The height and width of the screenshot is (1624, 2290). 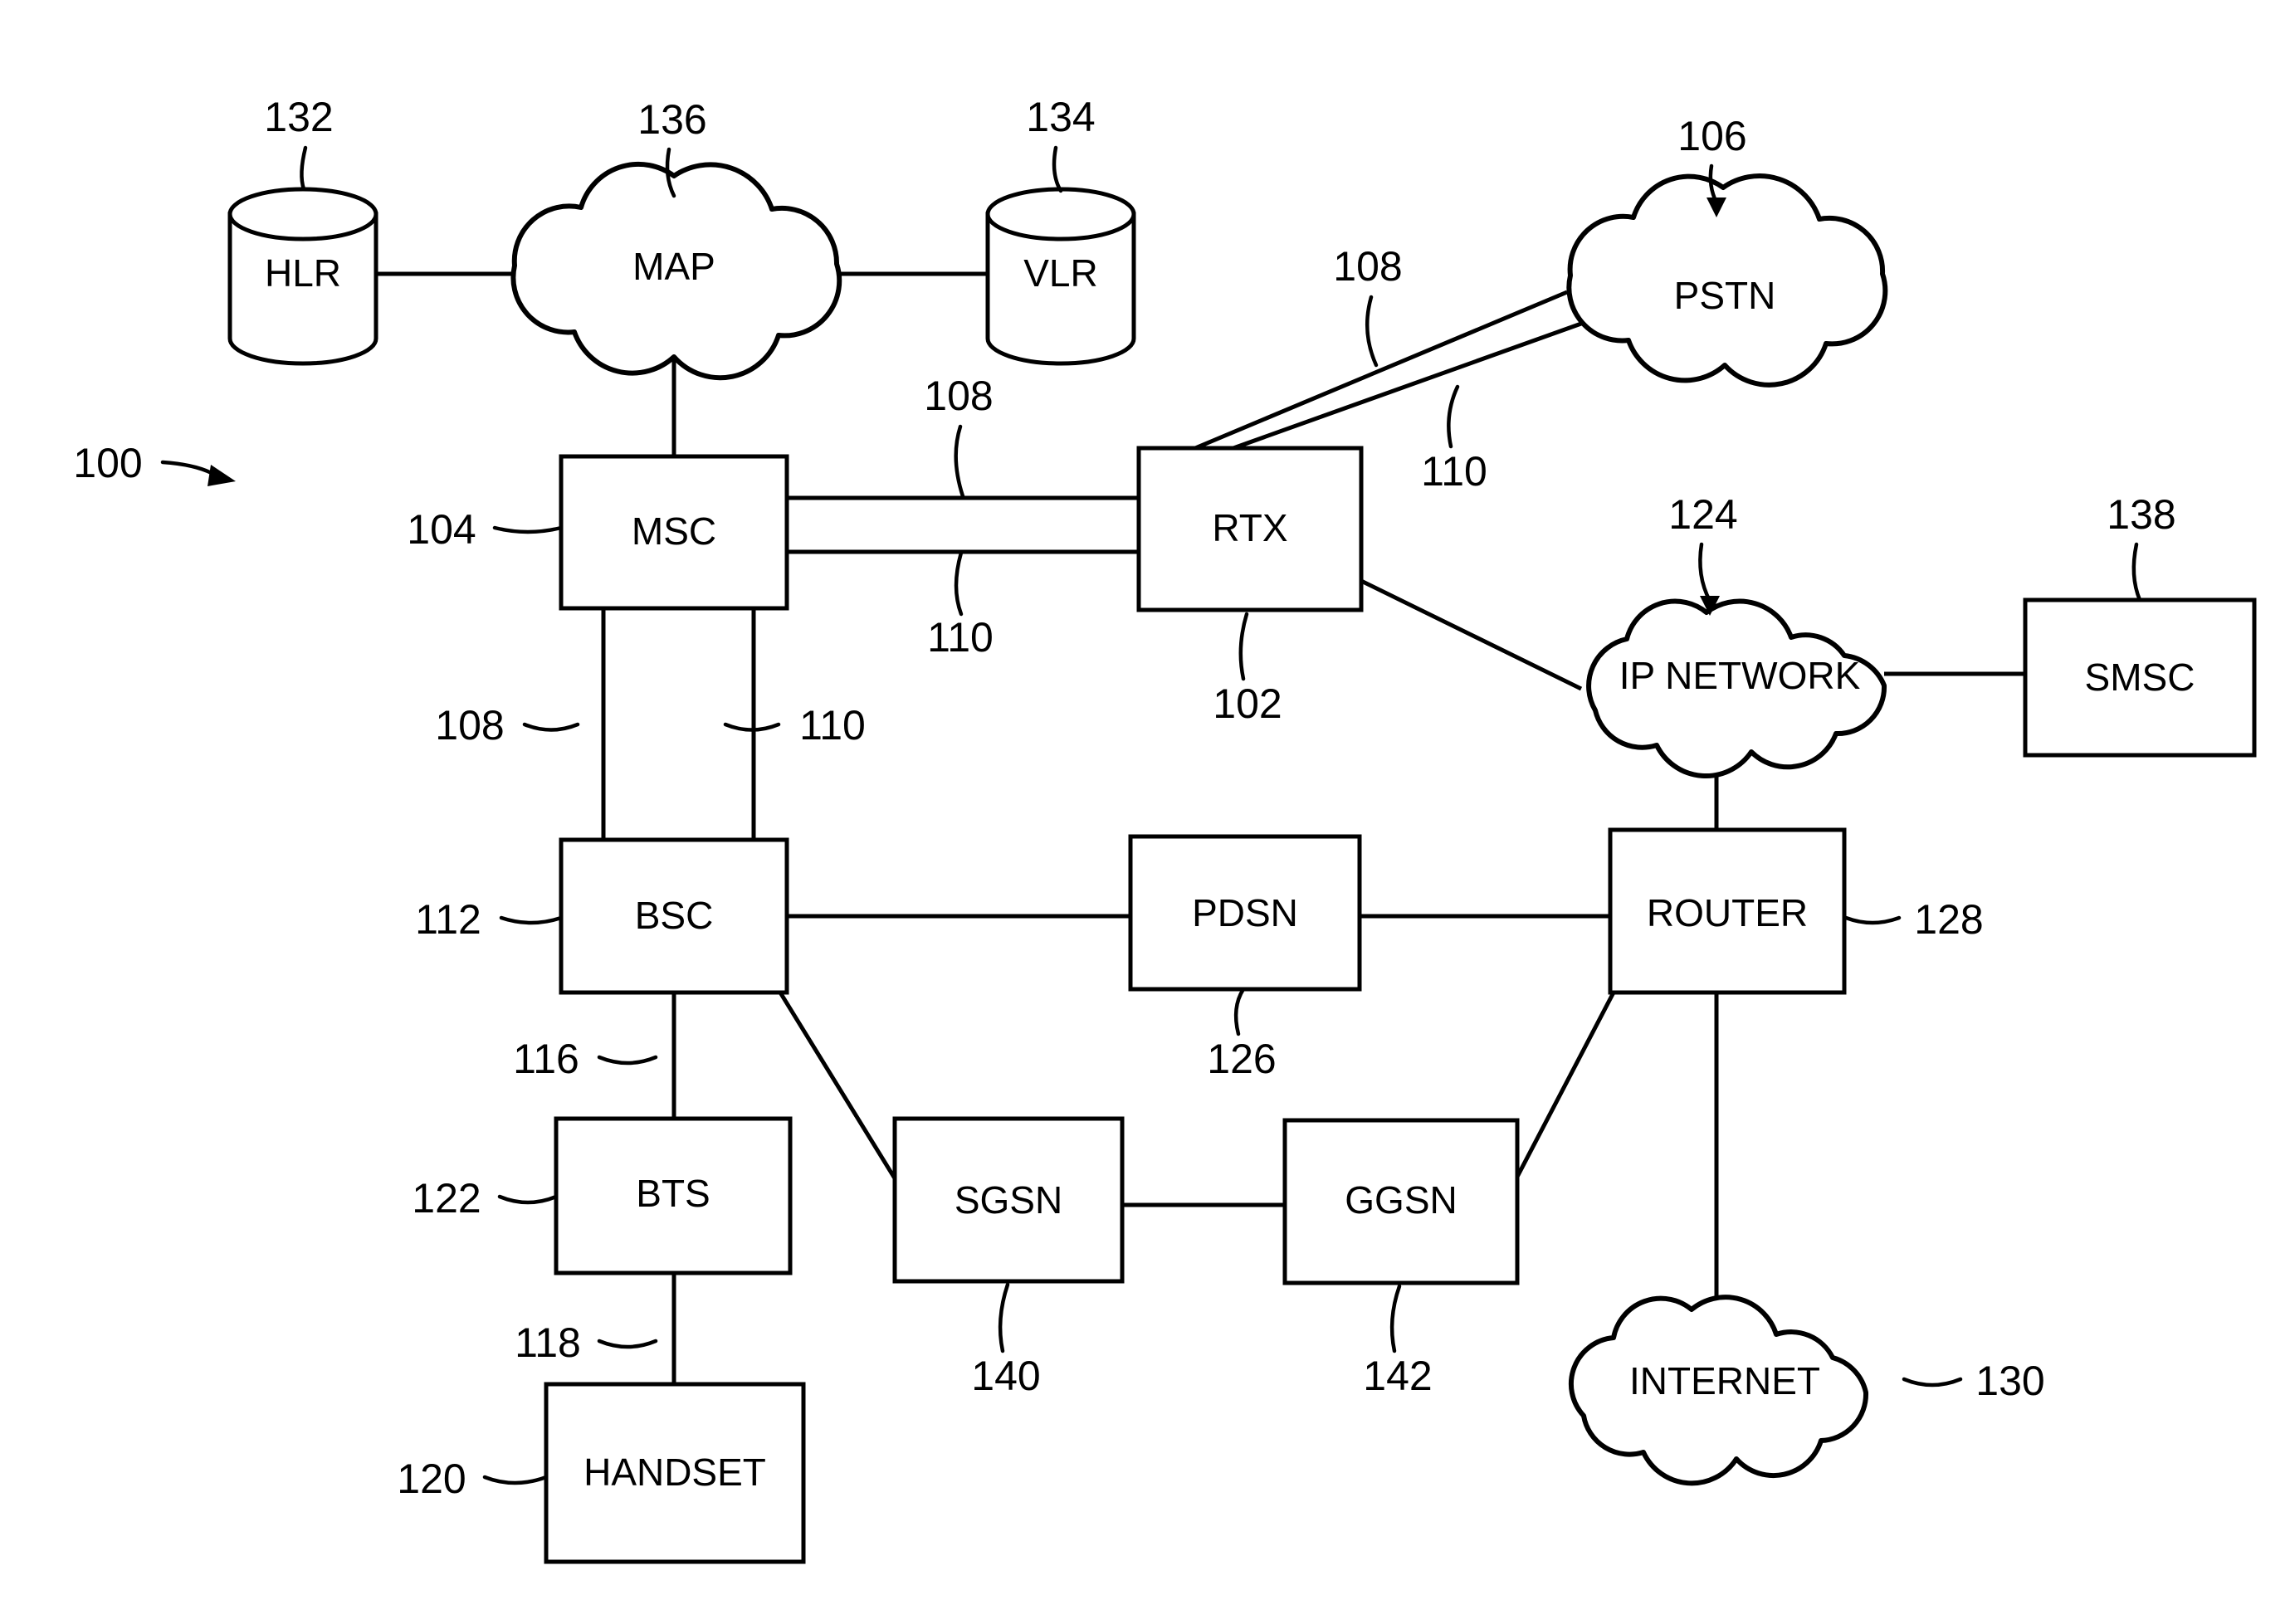 What do you see at coordinates (448, 919) in the screenshot?
I see `ref-112-text: 112` at bounding box center [448, 919].